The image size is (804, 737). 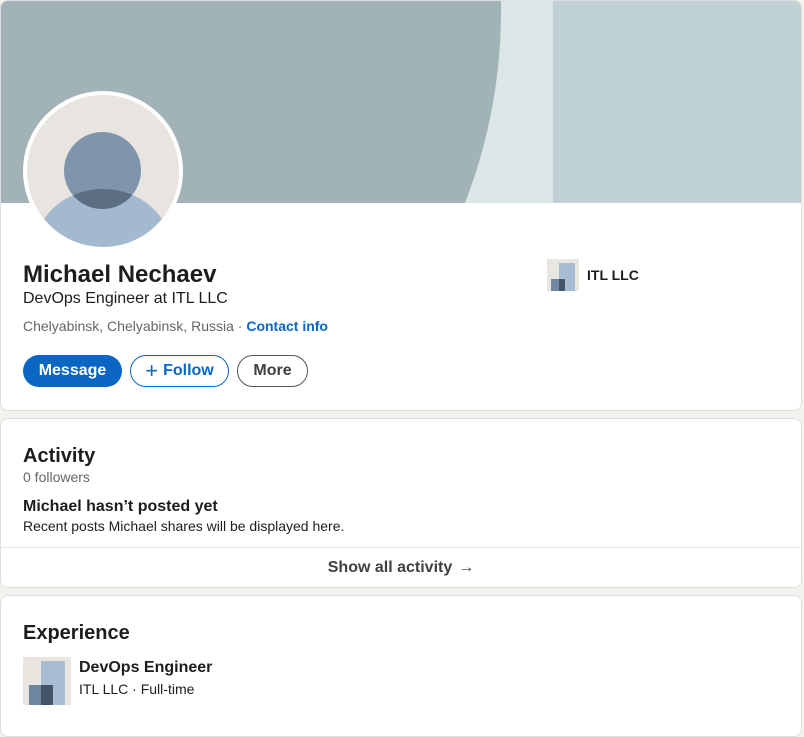 I want to click on experience-item: DevOps Engineer ITL LLC · Full-time, so click(x=117, y=681).